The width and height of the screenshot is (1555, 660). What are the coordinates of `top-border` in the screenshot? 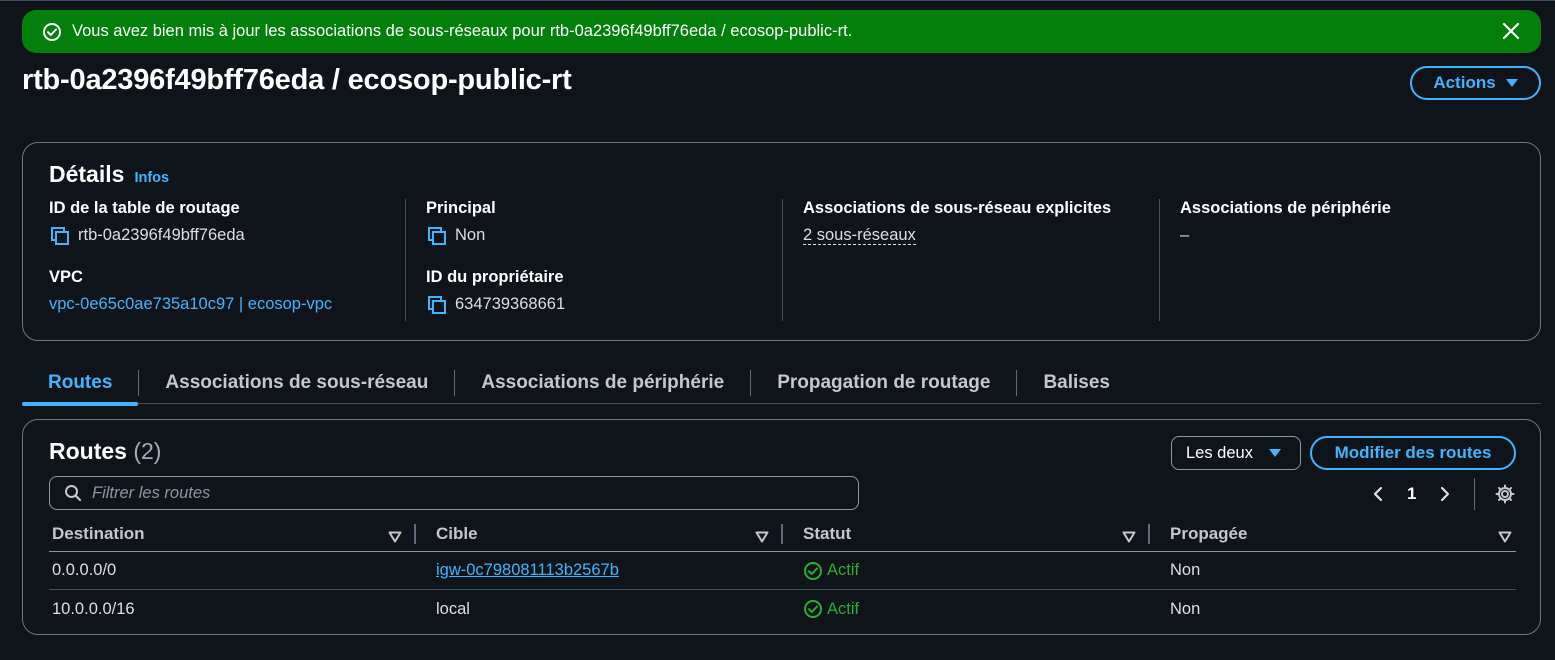 It's located at (777, 2).